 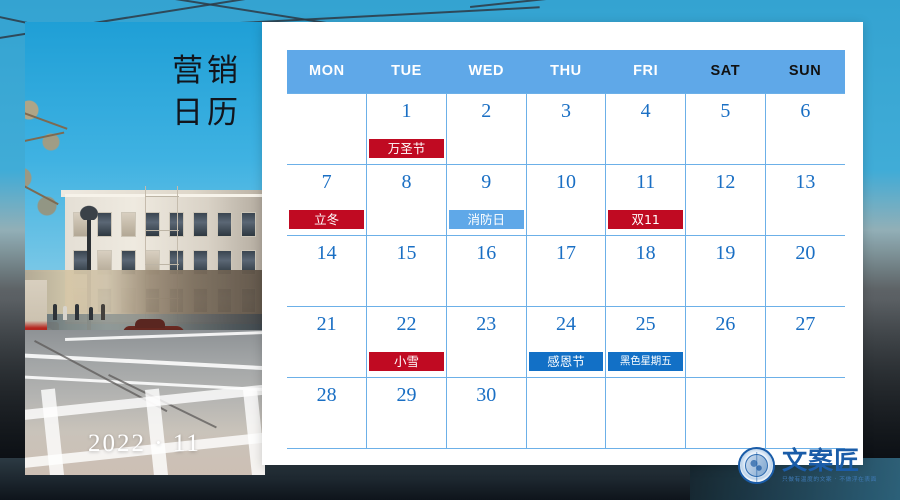 I want to click on calendar-day-cell: 19, so click(x=725, y=270).